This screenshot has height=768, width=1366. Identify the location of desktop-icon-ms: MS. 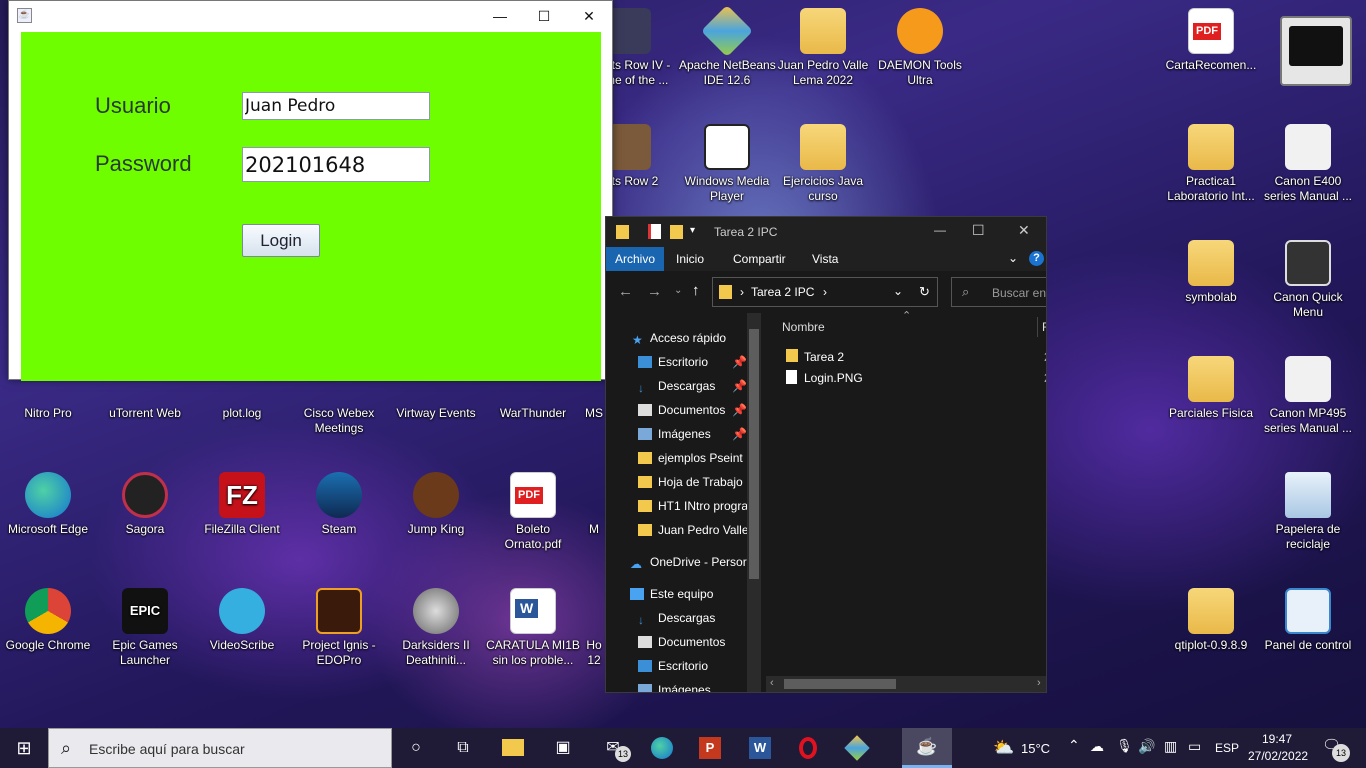
(594, 401).